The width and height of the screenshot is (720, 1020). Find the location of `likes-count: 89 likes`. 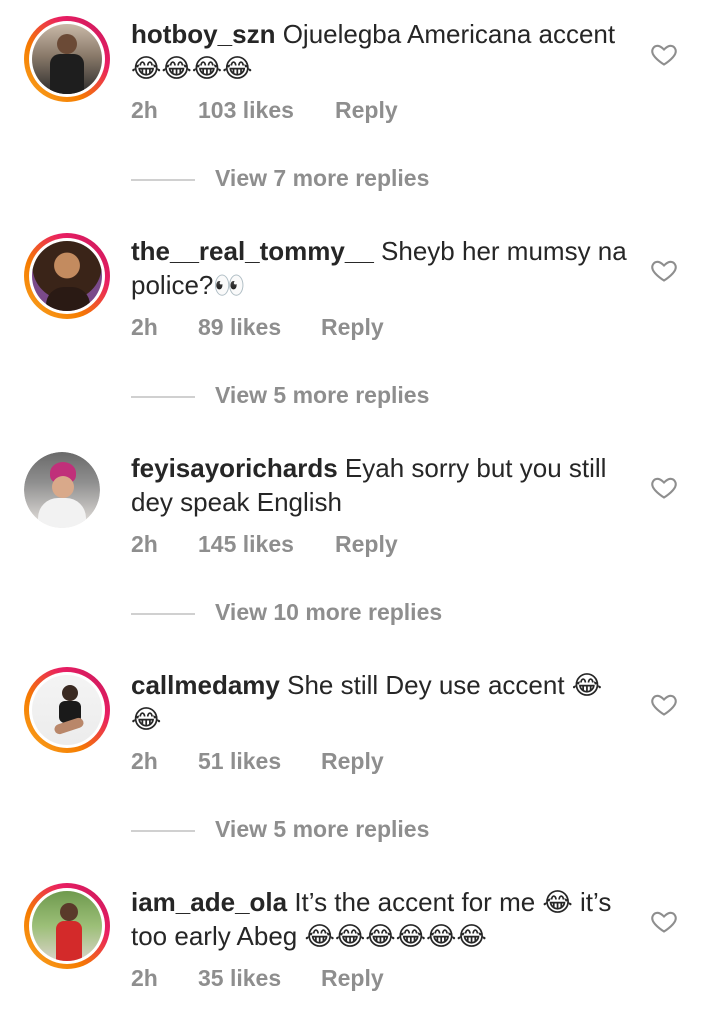

likes-count: 89 likes is located at coordinates (239, 327).